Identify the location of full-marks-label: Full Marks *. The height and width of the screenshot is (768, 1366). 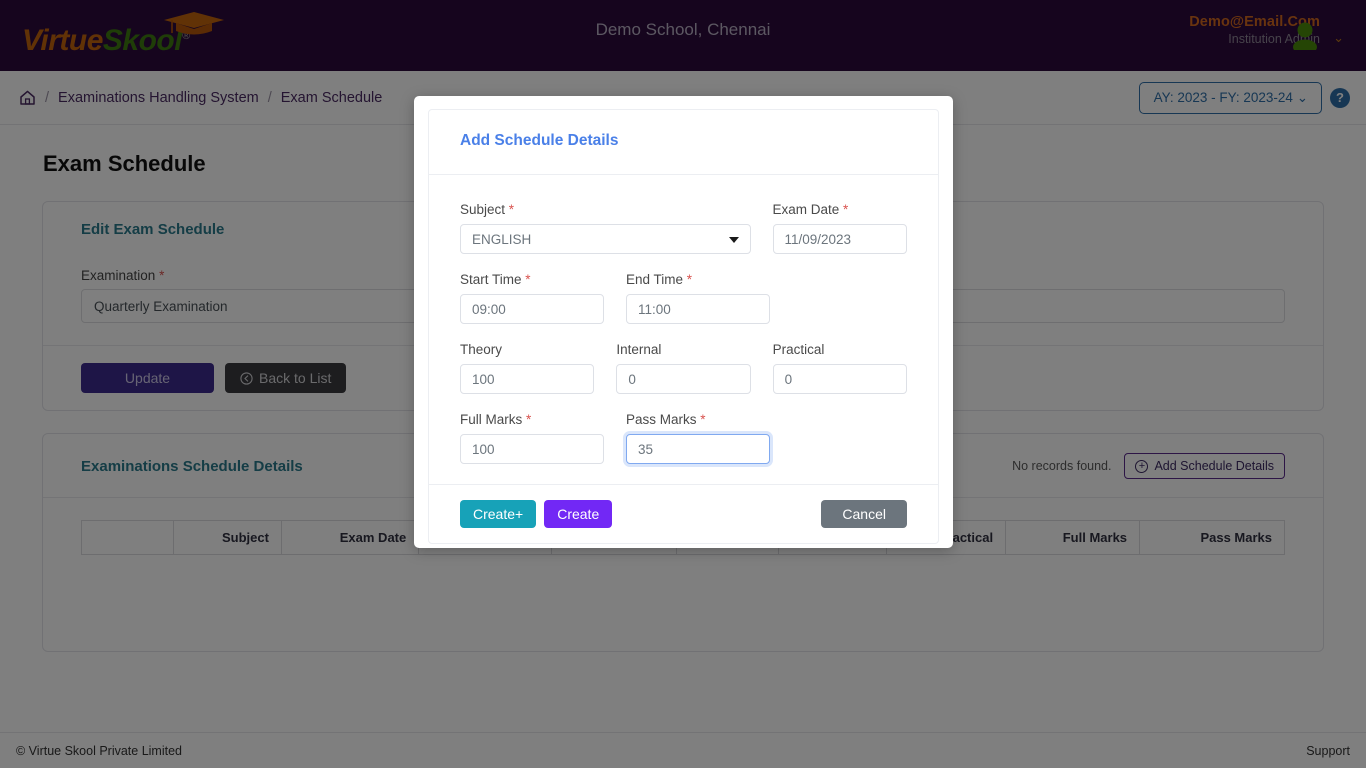
(532, 419).